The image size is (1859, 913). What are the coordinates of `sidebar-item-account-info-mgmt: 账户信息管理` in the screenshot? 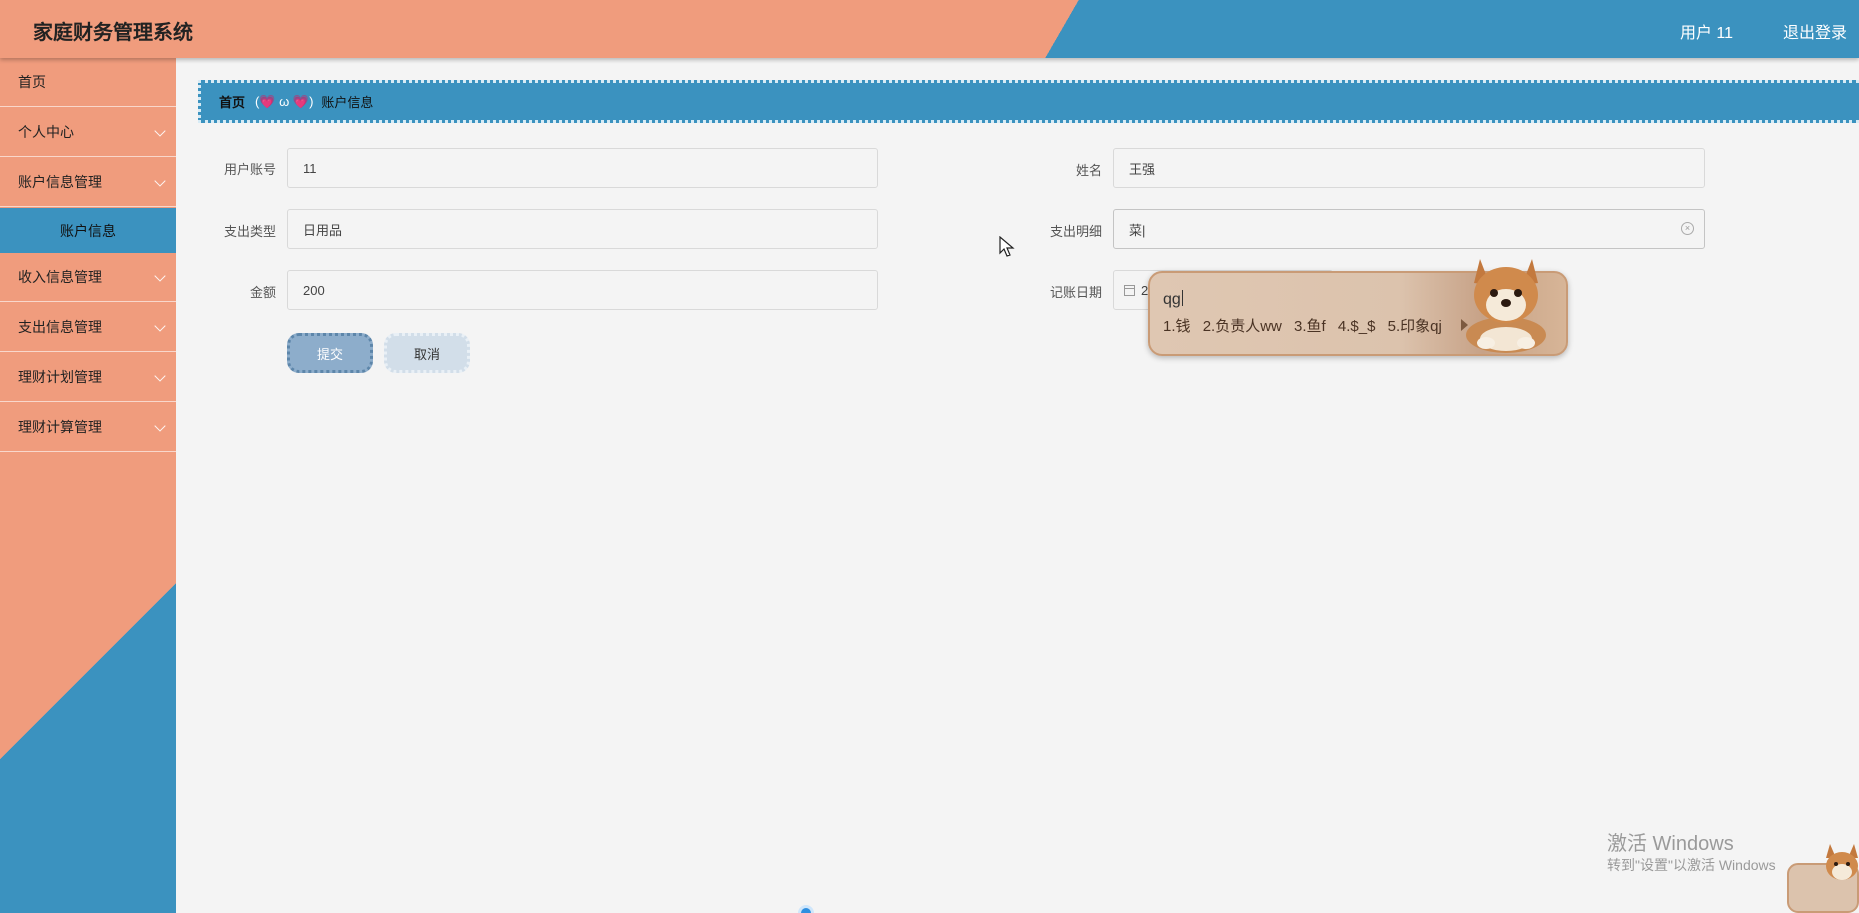 It's located at (88, 182).